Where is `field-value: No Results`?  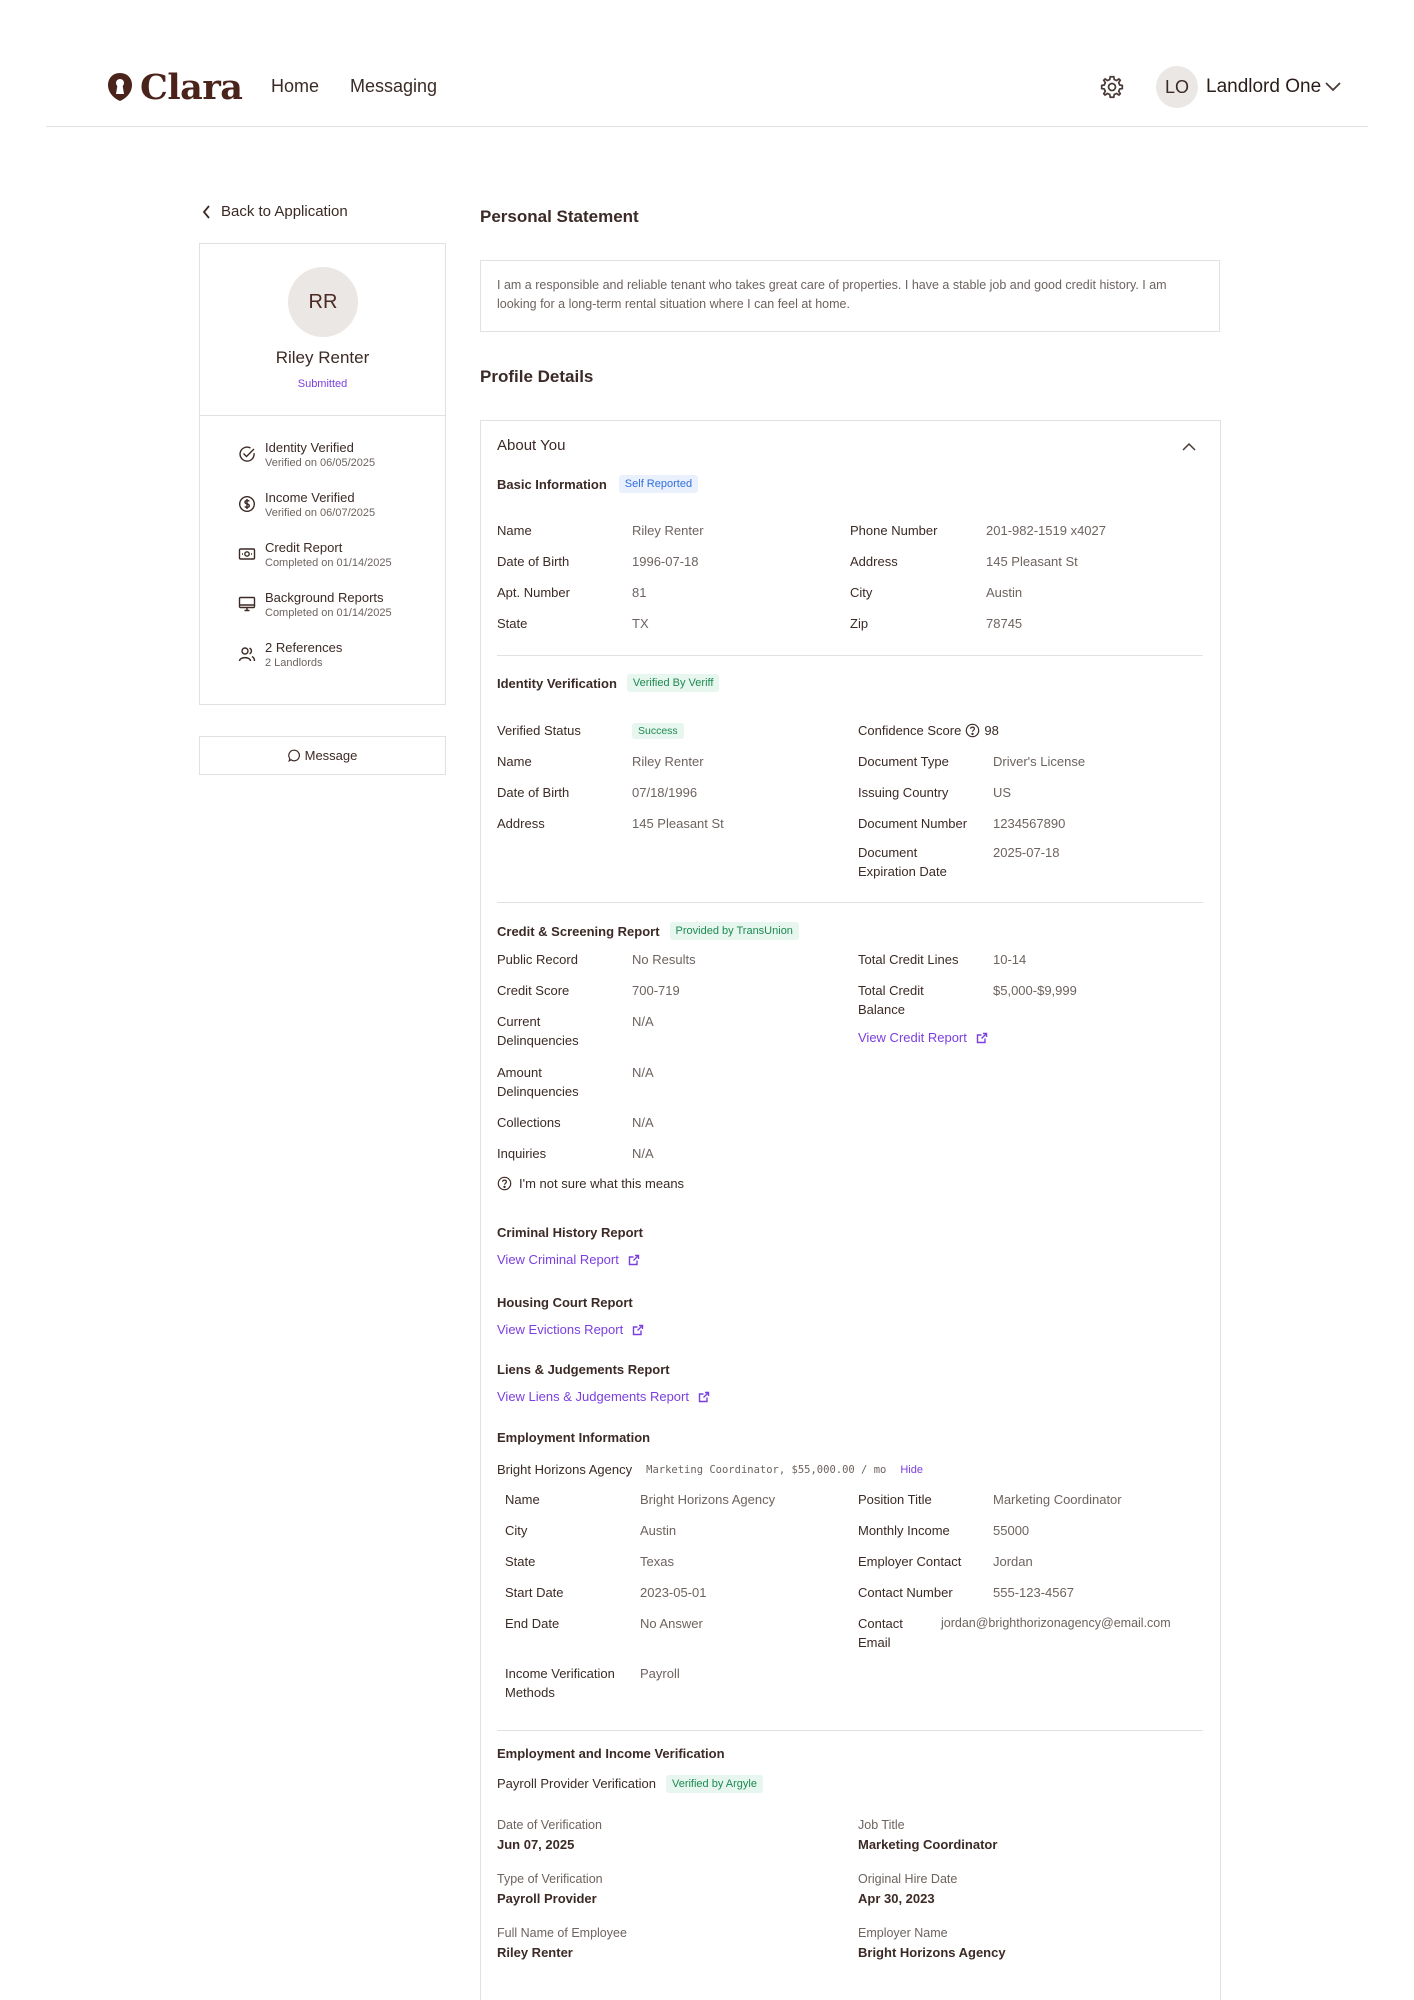 field-value: No Results is located at coordinates (664, 959).